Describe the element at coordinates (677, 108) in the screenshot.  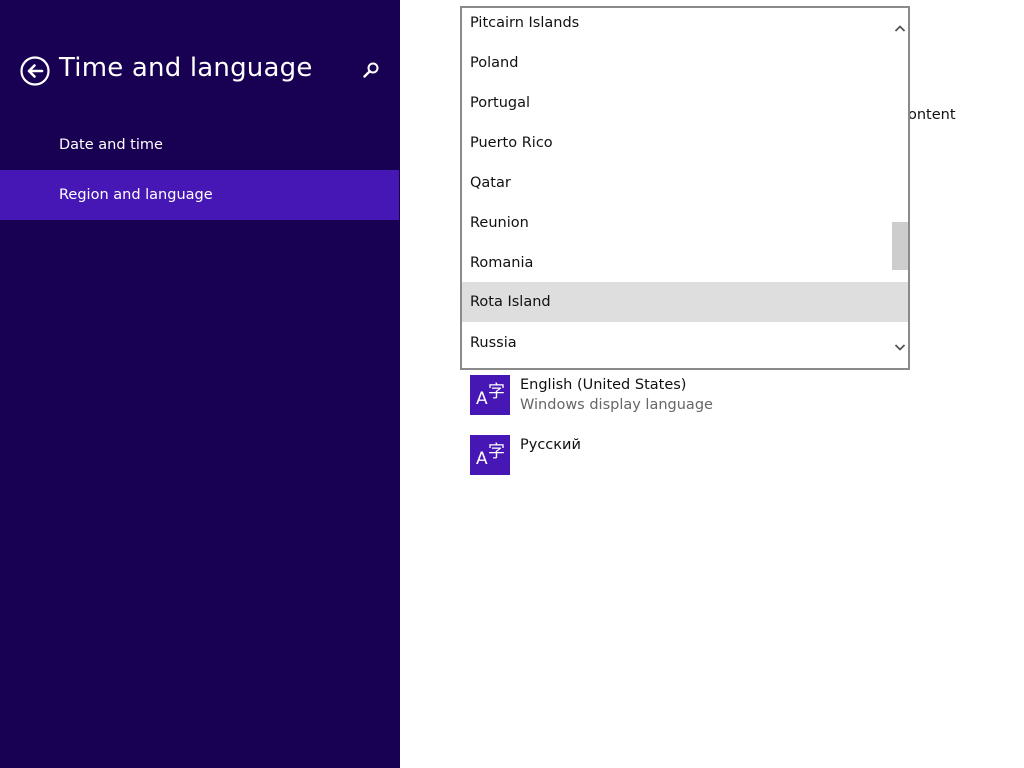
I see `dropdown-option: Portugal` at that location.